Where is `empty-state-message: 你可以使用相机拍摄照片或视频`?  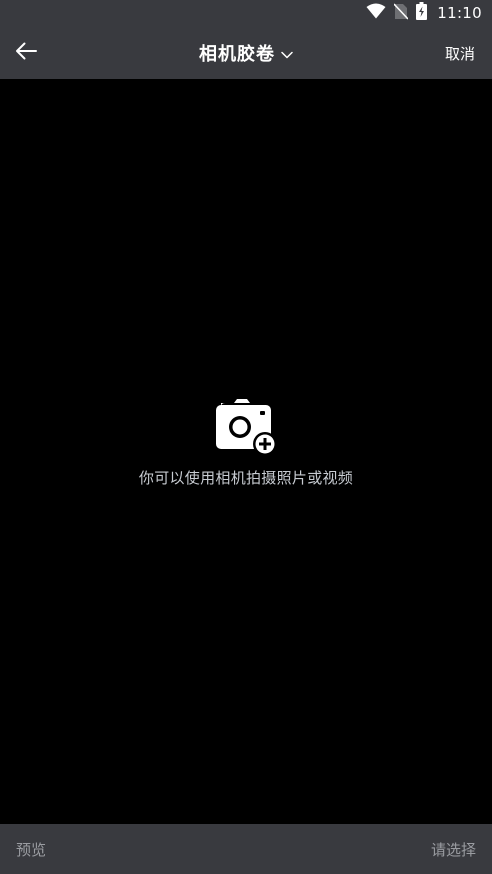 empty-state-message: 你可以使用相机拍摄照片或视频 is located at coordinates (246, 478).